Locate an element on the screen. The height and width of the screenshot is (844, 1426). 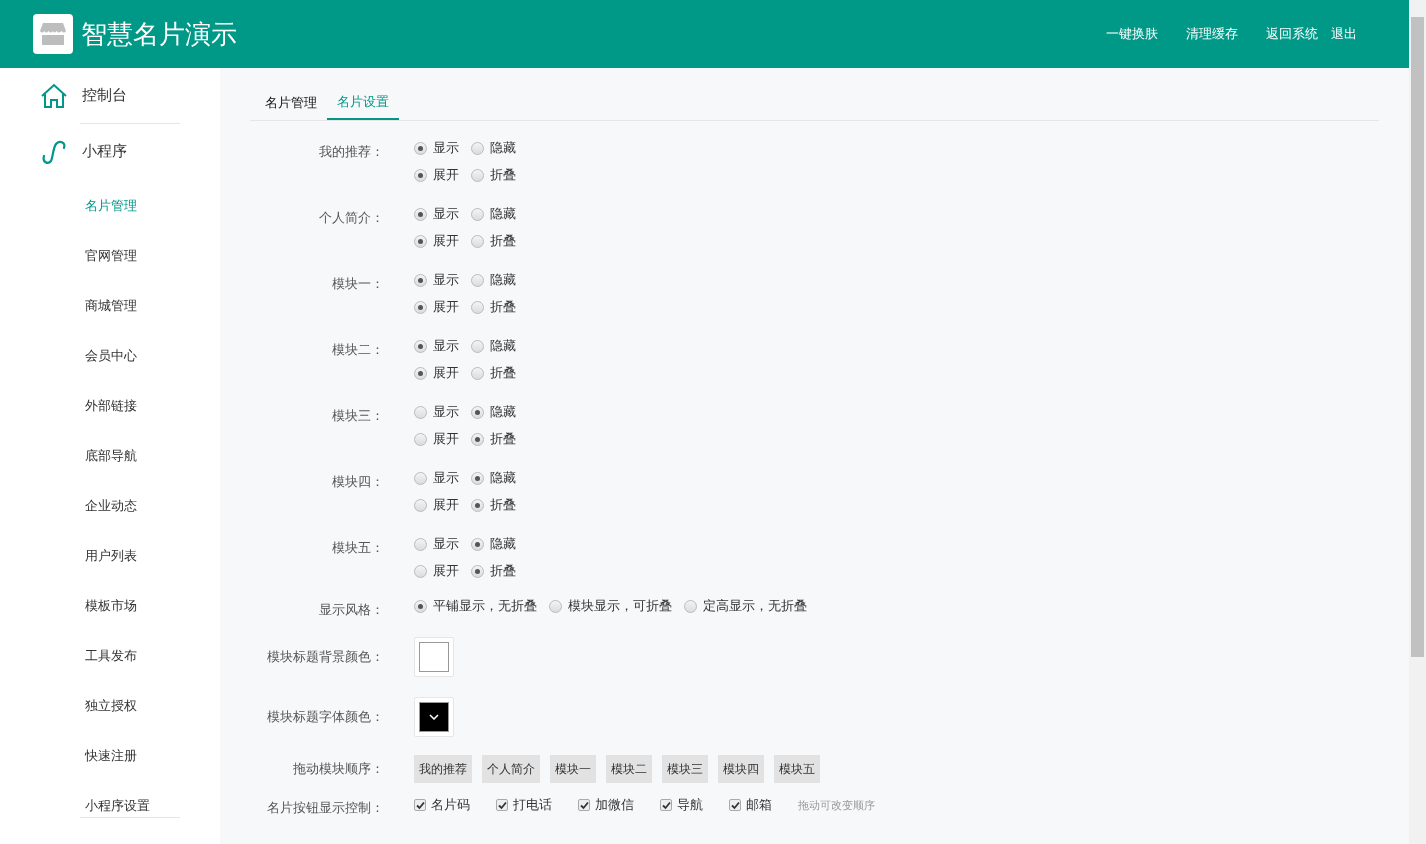
draggable-module-tag: 模块二 is located at coordinates (629, 769).